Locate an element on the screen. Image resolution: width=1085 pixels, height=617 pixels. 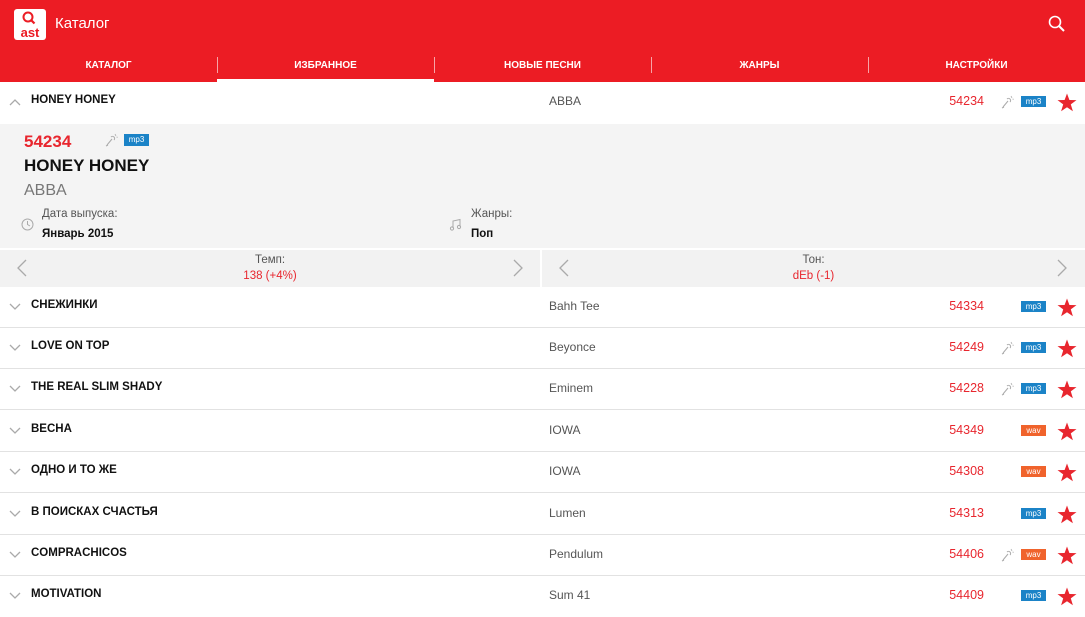
app-logo: ast is located at coordinates (30, 24).